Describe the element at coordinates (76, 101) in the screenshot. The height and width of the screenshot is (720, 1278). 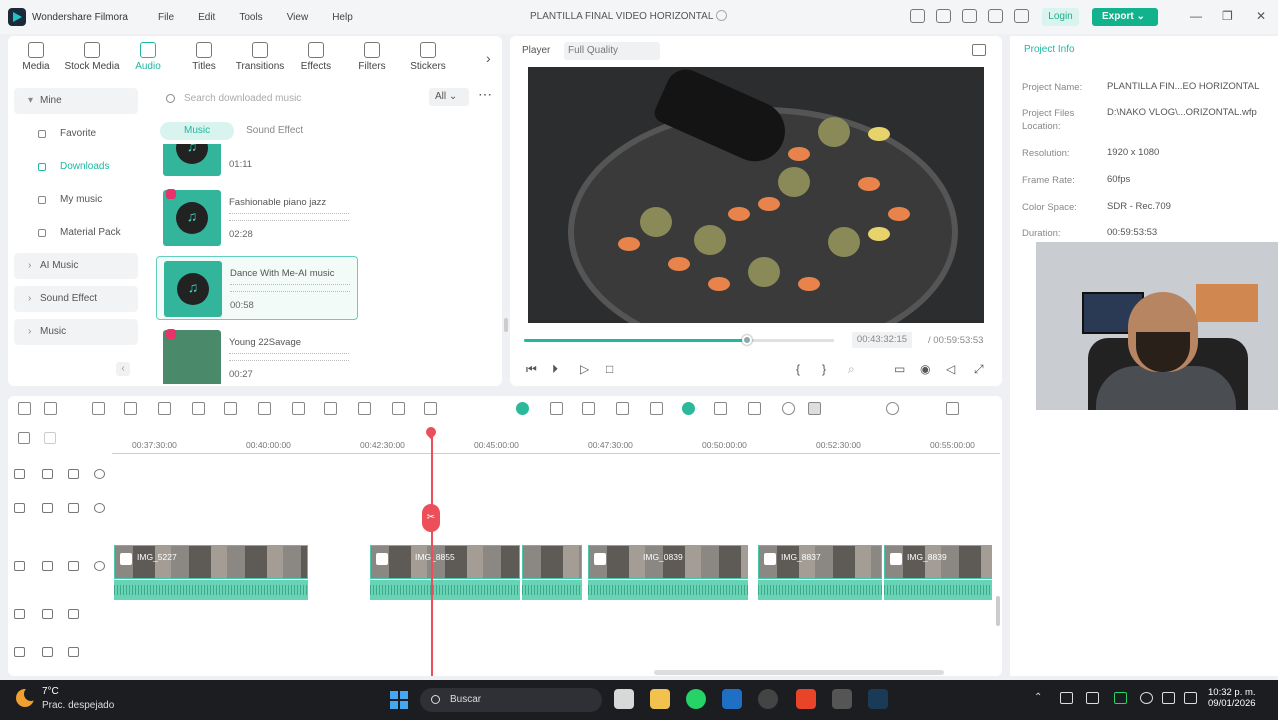
I see `sidebar-item-mine: ▾ Mine` at that location.